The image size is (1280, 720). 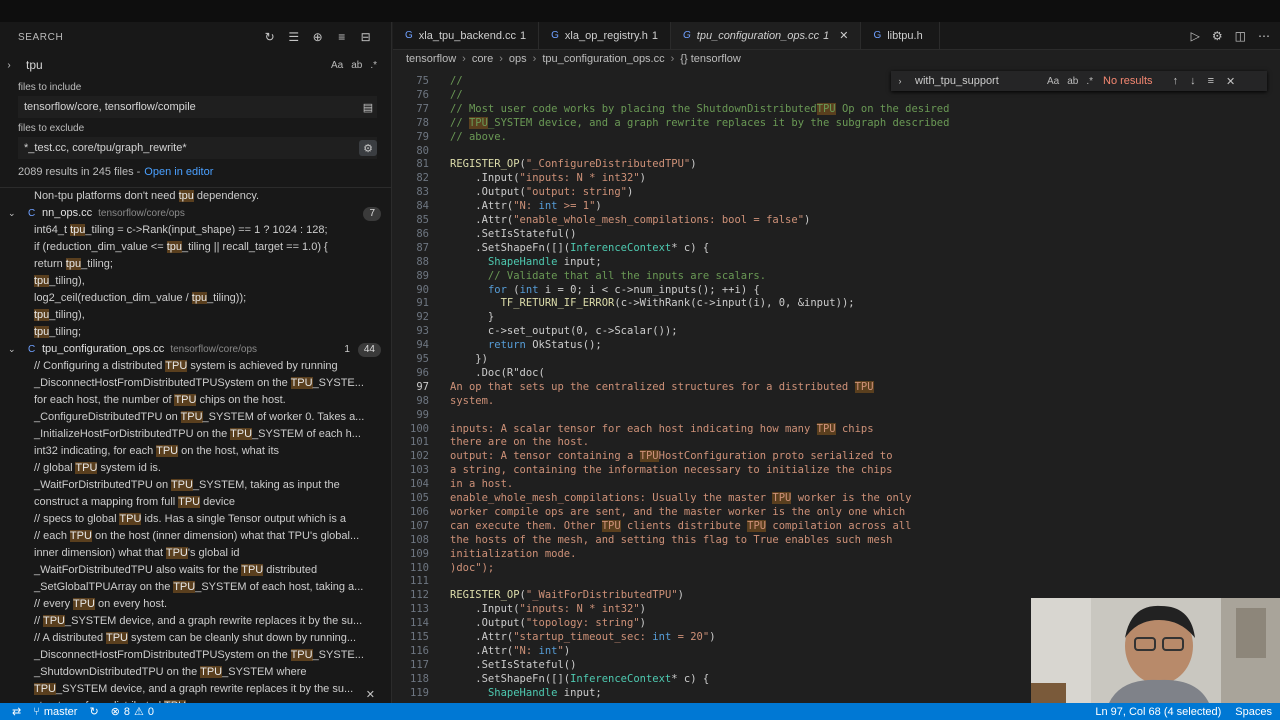 I want to click on more-actions-icon: ⋯, so click(x=1264, y=36).